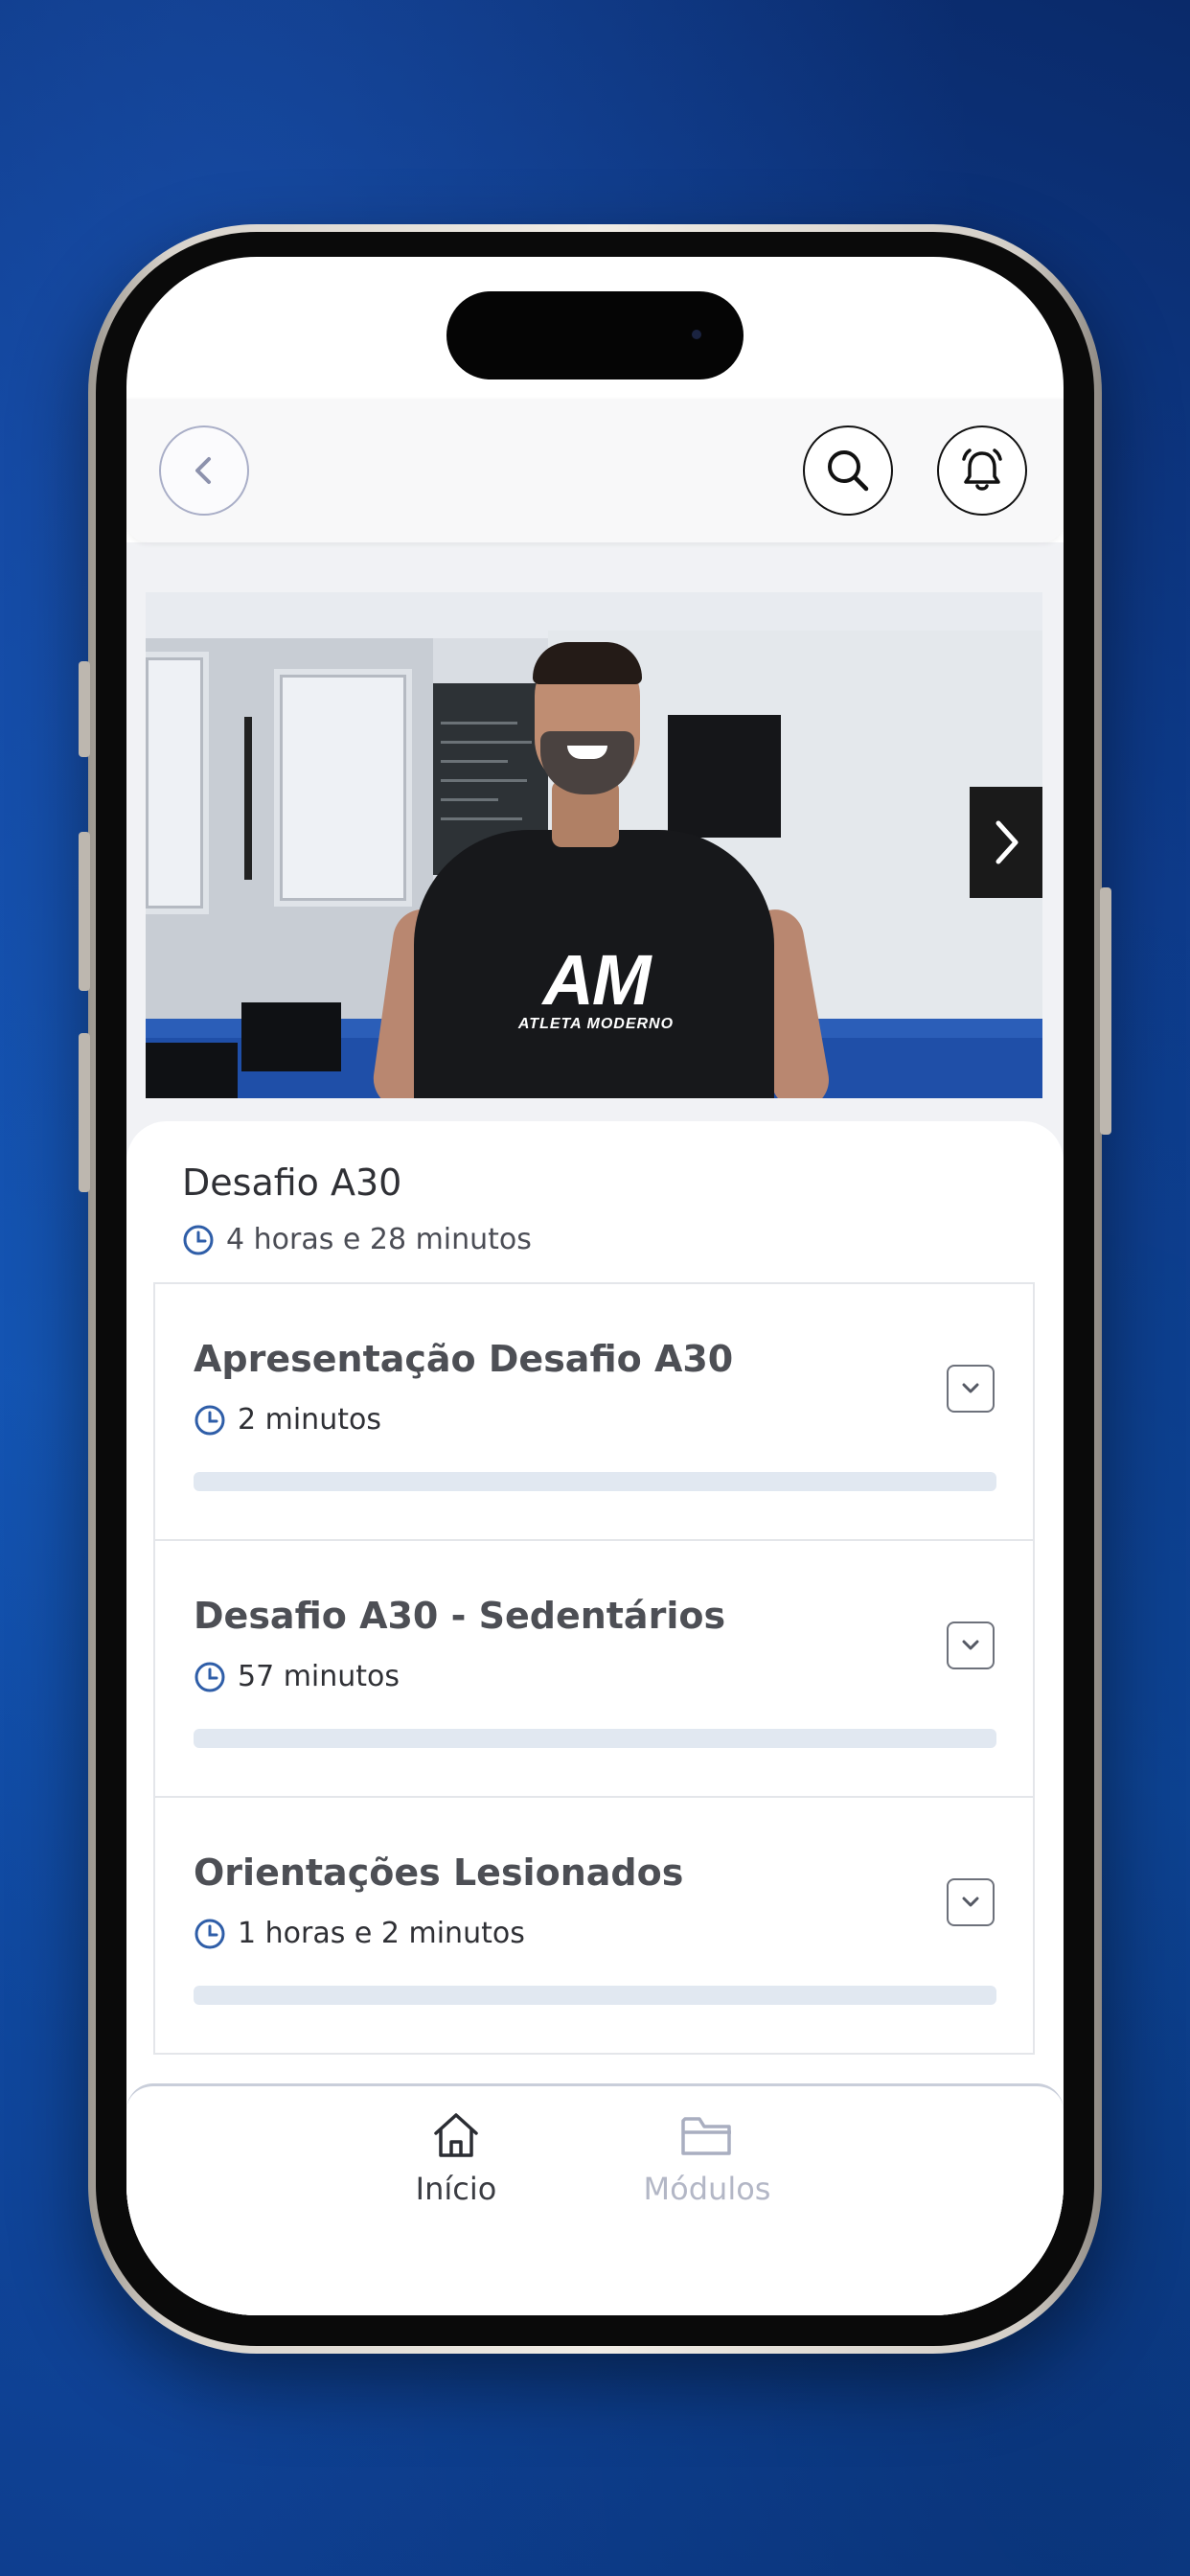 This screenshot has width=1190, height=2576. Describe the element at coordinates (85, 911) in the screenshot. I see `phone-volume-up-button` at that location.